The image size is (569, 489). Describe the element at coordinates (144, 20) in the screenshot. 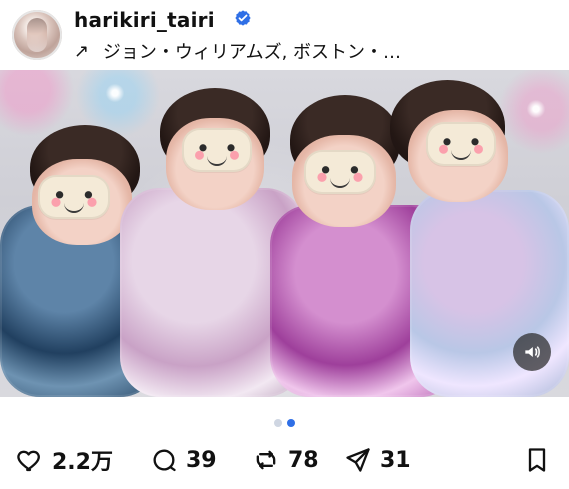

I see `username: harikiri_tairi` at that location.